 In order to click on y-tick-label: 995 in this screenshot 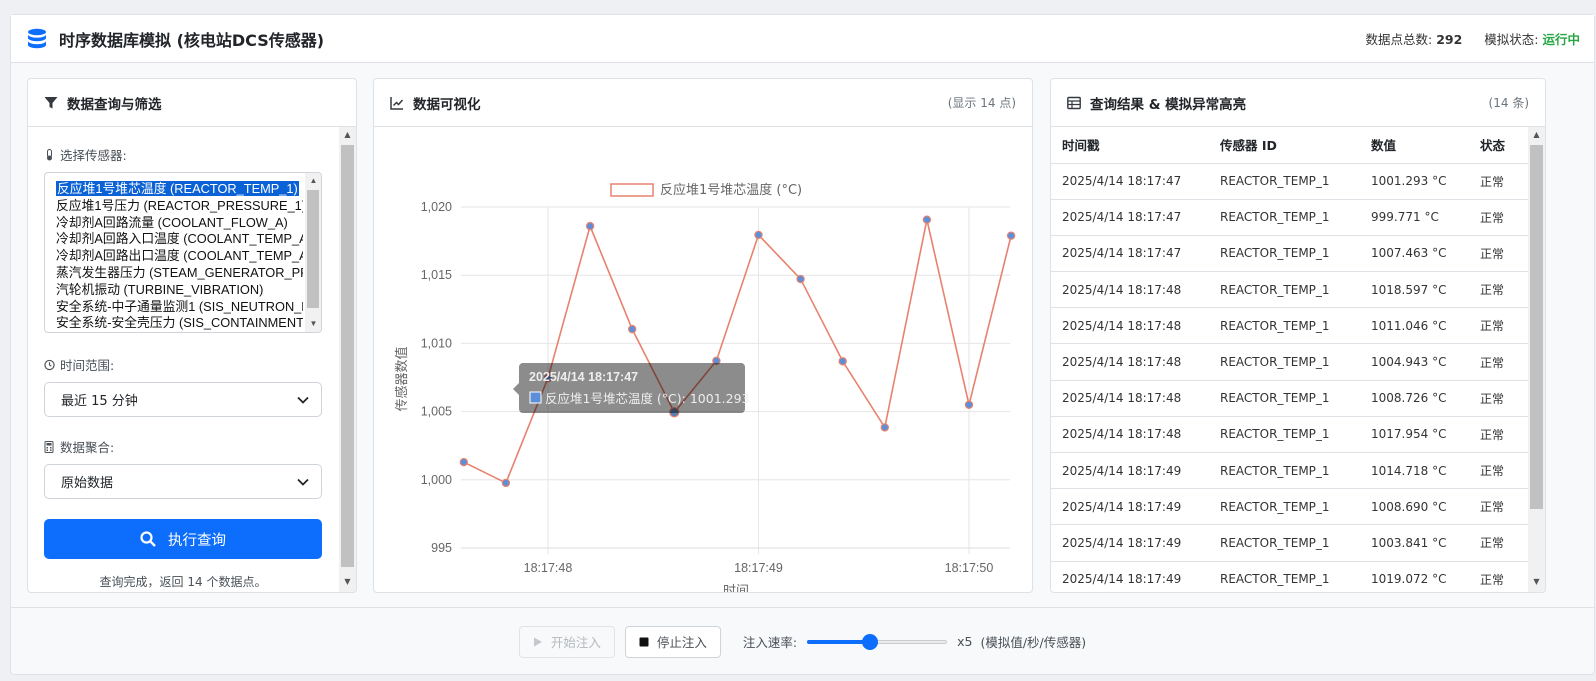, I will do `click(441, 548)`.